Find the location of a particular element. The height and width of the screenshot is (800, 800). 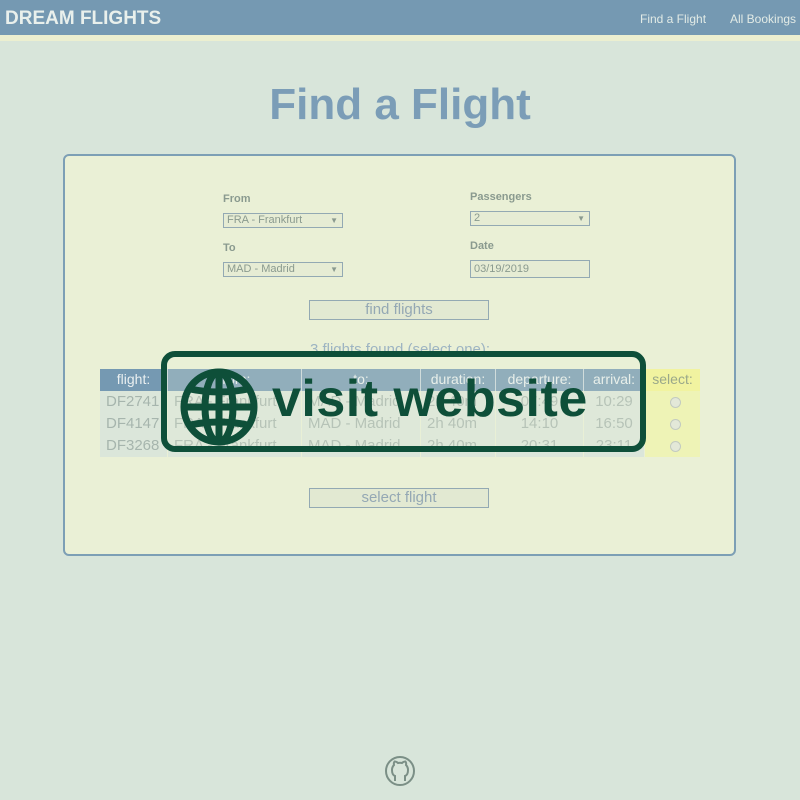

flight-number: DF2741 is located at coordinates (134, 402).